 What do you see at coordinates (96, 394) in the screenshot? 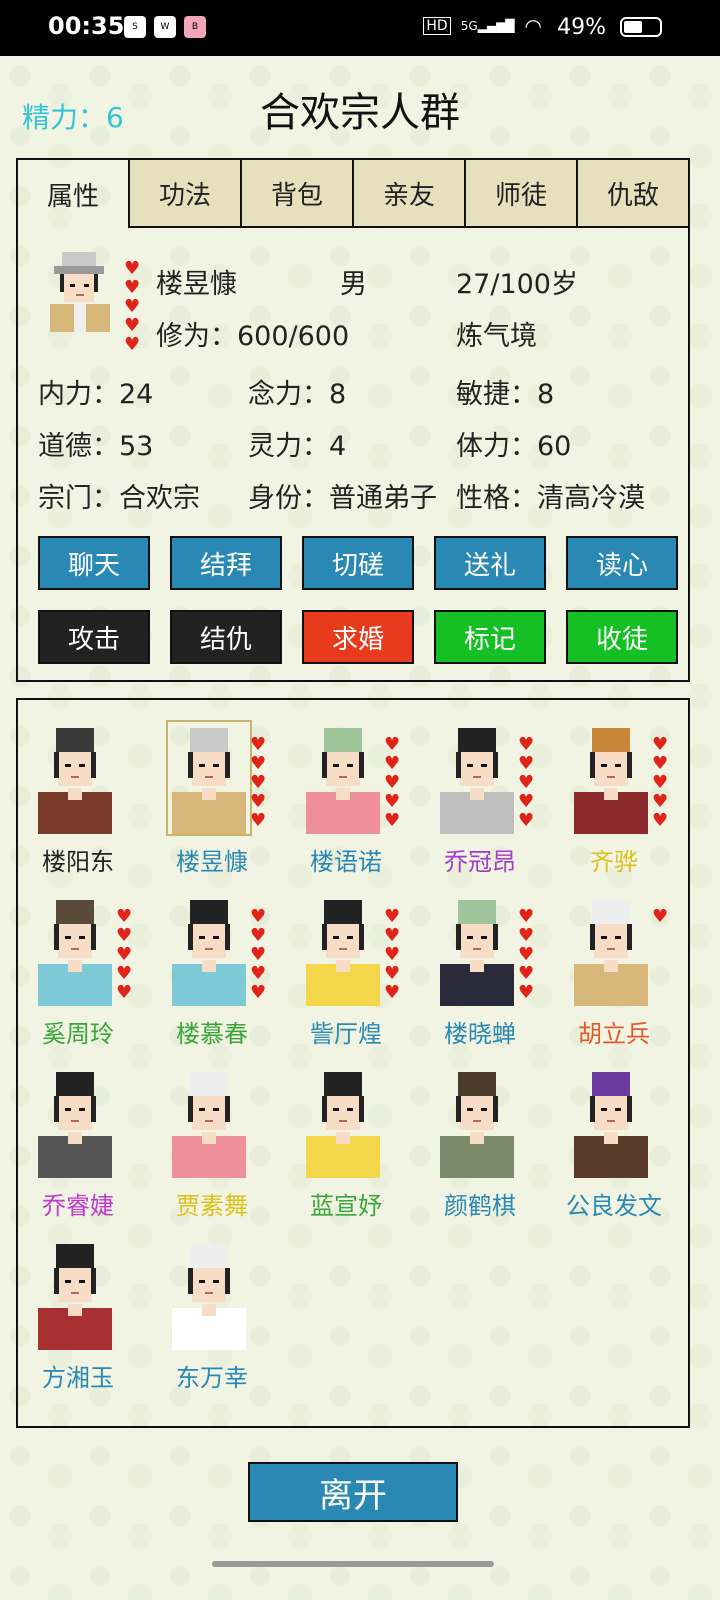
I see `stat-neili: 内力：24` at bounding box center [96, 394].